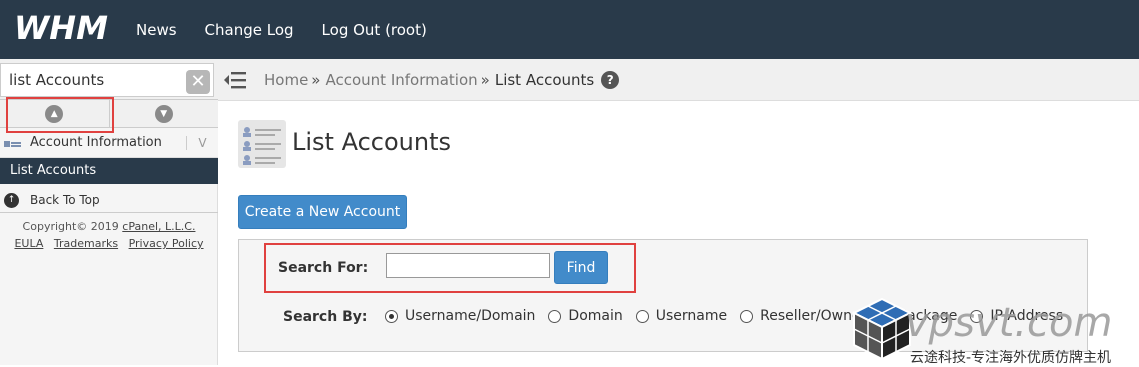 This screenshot has width=1139, height=367. I want to click on chevron-down-icon: ▼, so click(163, 113).